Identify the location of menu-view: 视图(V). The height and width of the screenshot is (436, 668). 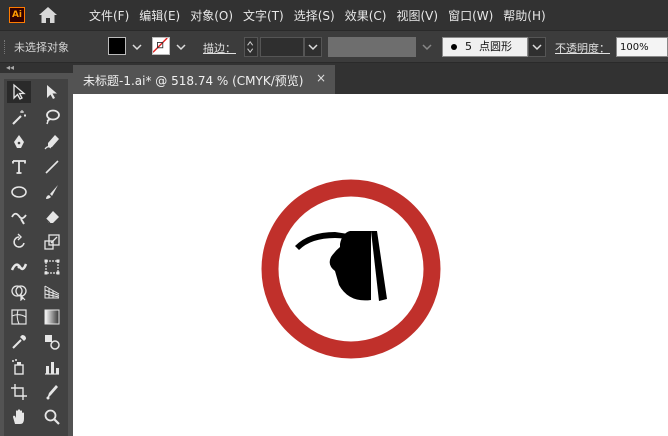
(419, 15).